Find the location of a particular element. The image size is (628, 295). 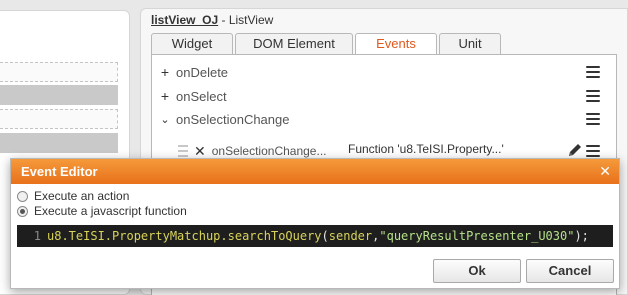

drag-handle-icon is located at coordinates (183, 151).